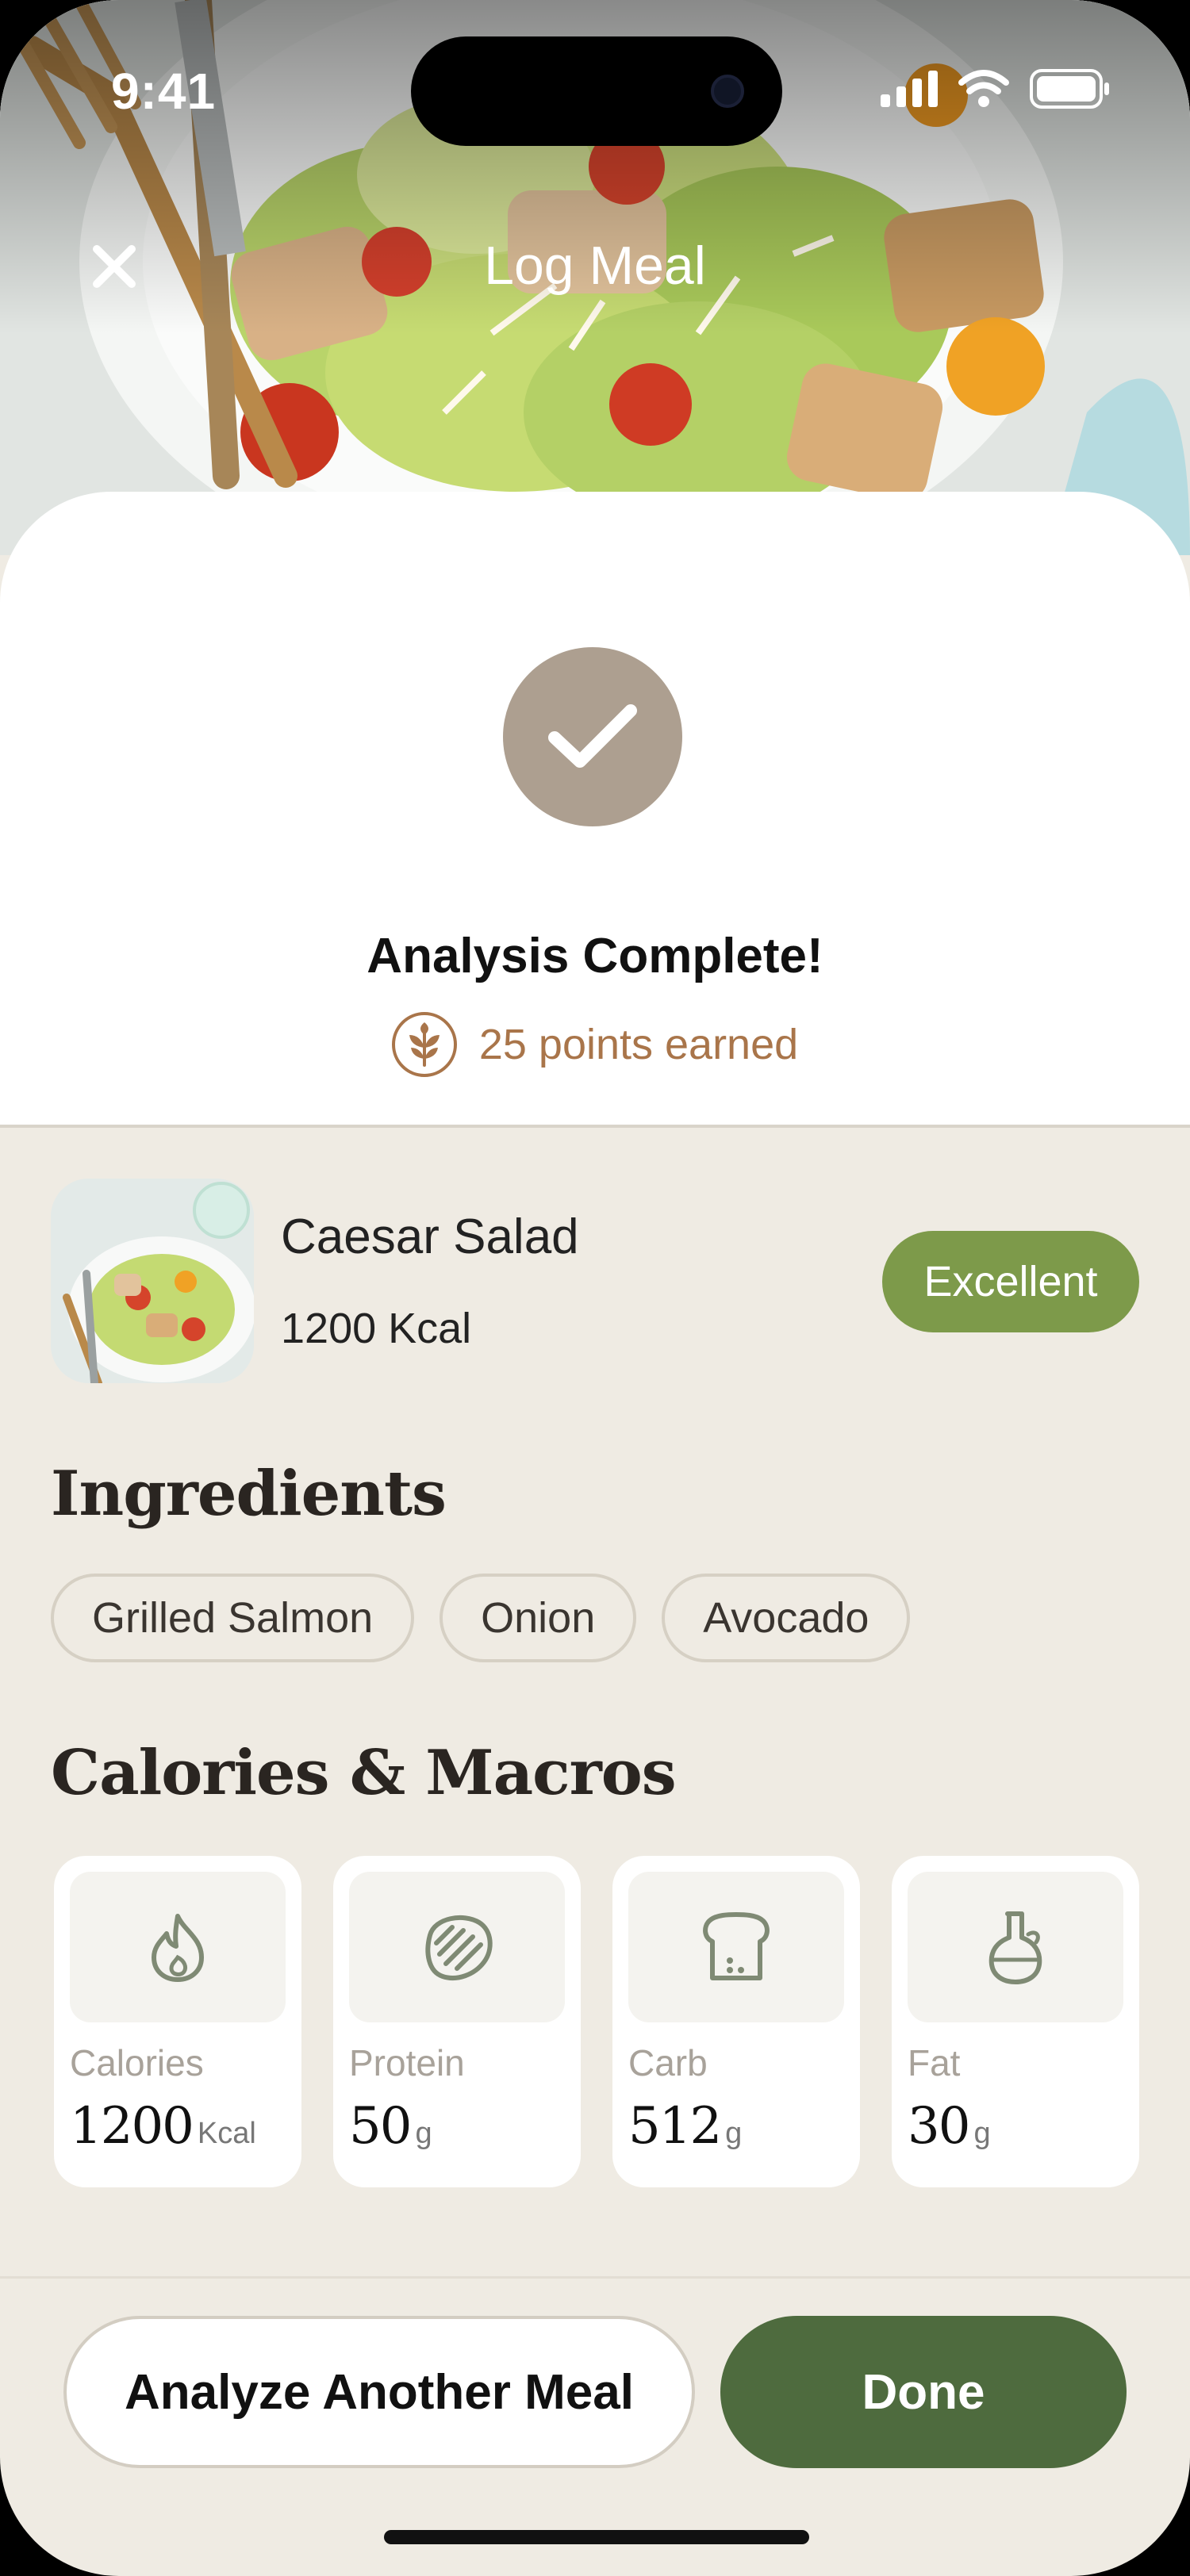  Describe the element at coordinates (226, 2133) in the screenshot. I see `macro-unit: Kcal` at that location.